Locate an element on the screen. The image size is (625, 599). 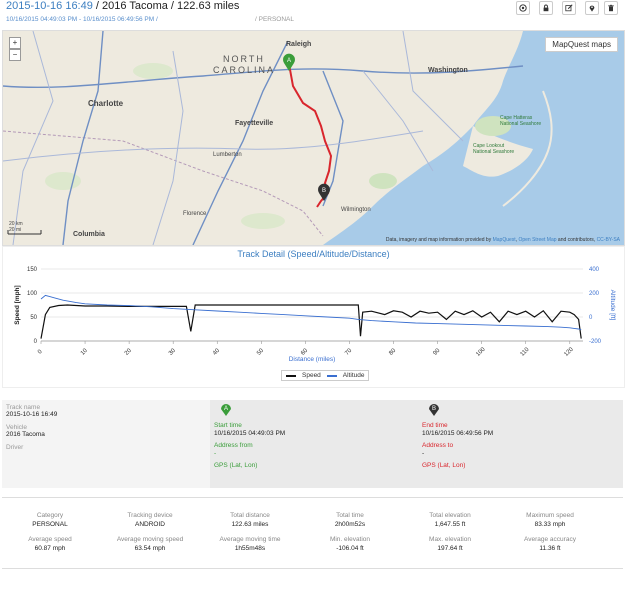
lock-icon is located at coordinates (546, 8).